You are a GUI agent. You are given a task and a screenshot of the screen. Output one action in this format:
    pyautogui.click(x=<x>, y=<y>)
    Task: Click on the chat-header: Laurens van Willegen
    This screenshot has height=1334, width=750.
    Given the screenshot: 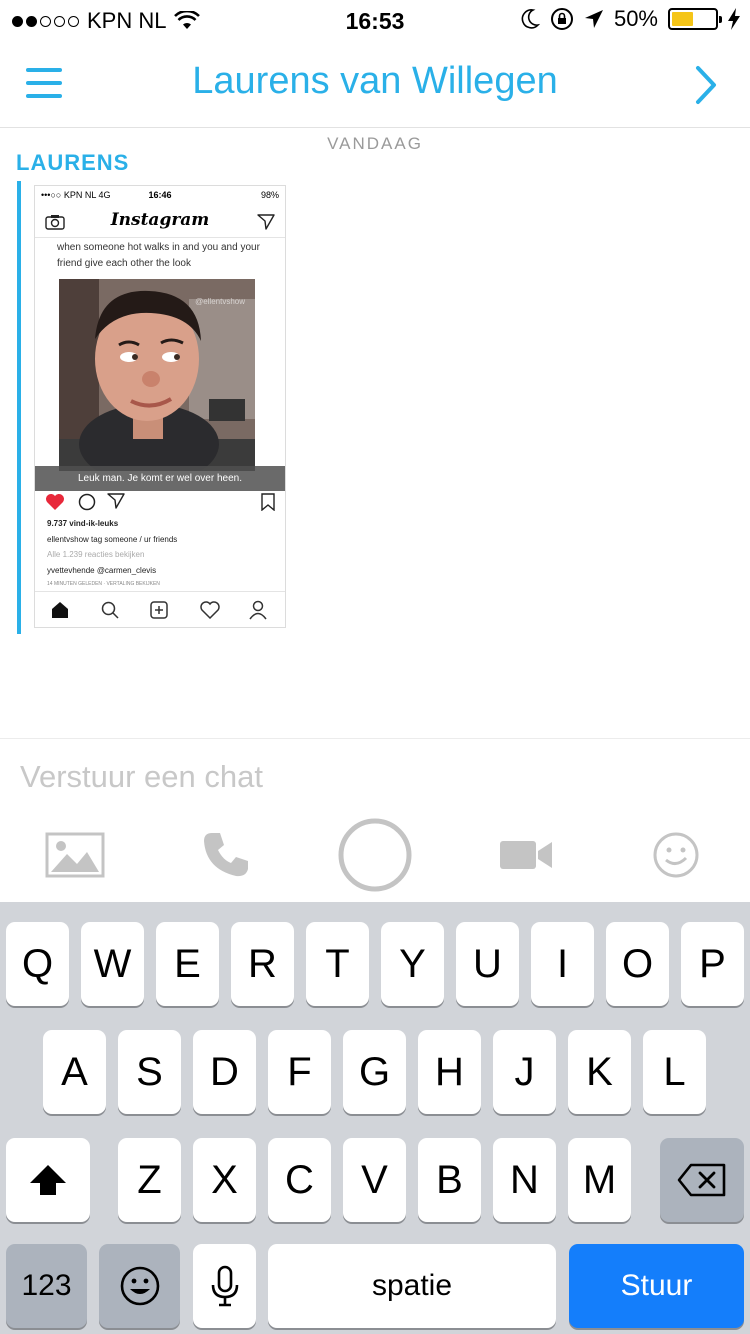 What is the action you would take?
    pyautogui.click(x=375, y=84)
    